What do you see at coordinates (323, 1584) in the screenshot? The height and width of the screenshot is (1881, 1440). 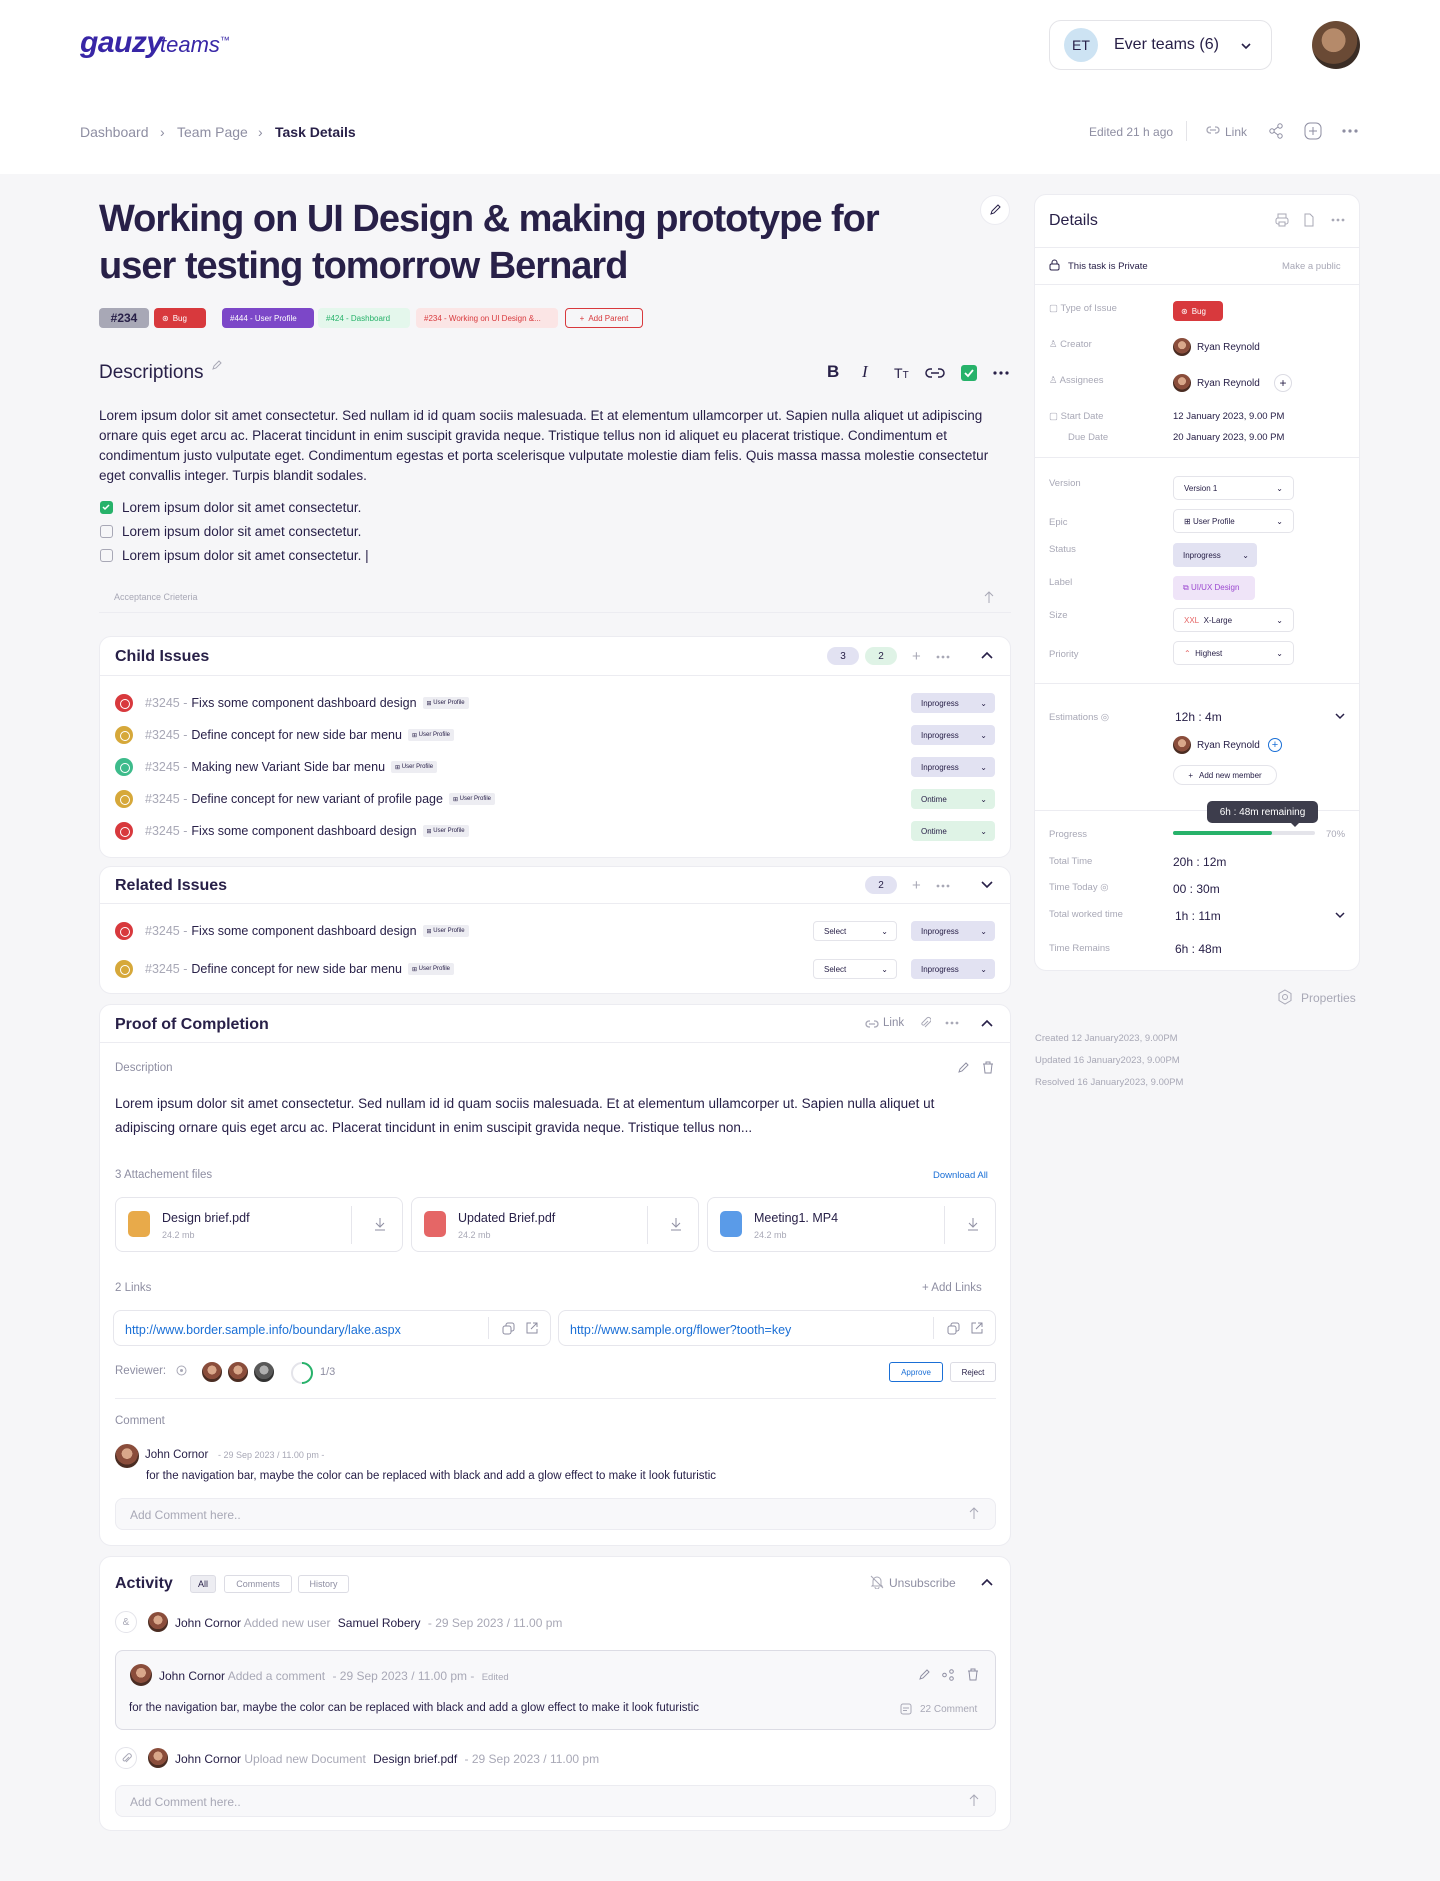 I see `tab-history: History` at bounding box center [323, 1584].